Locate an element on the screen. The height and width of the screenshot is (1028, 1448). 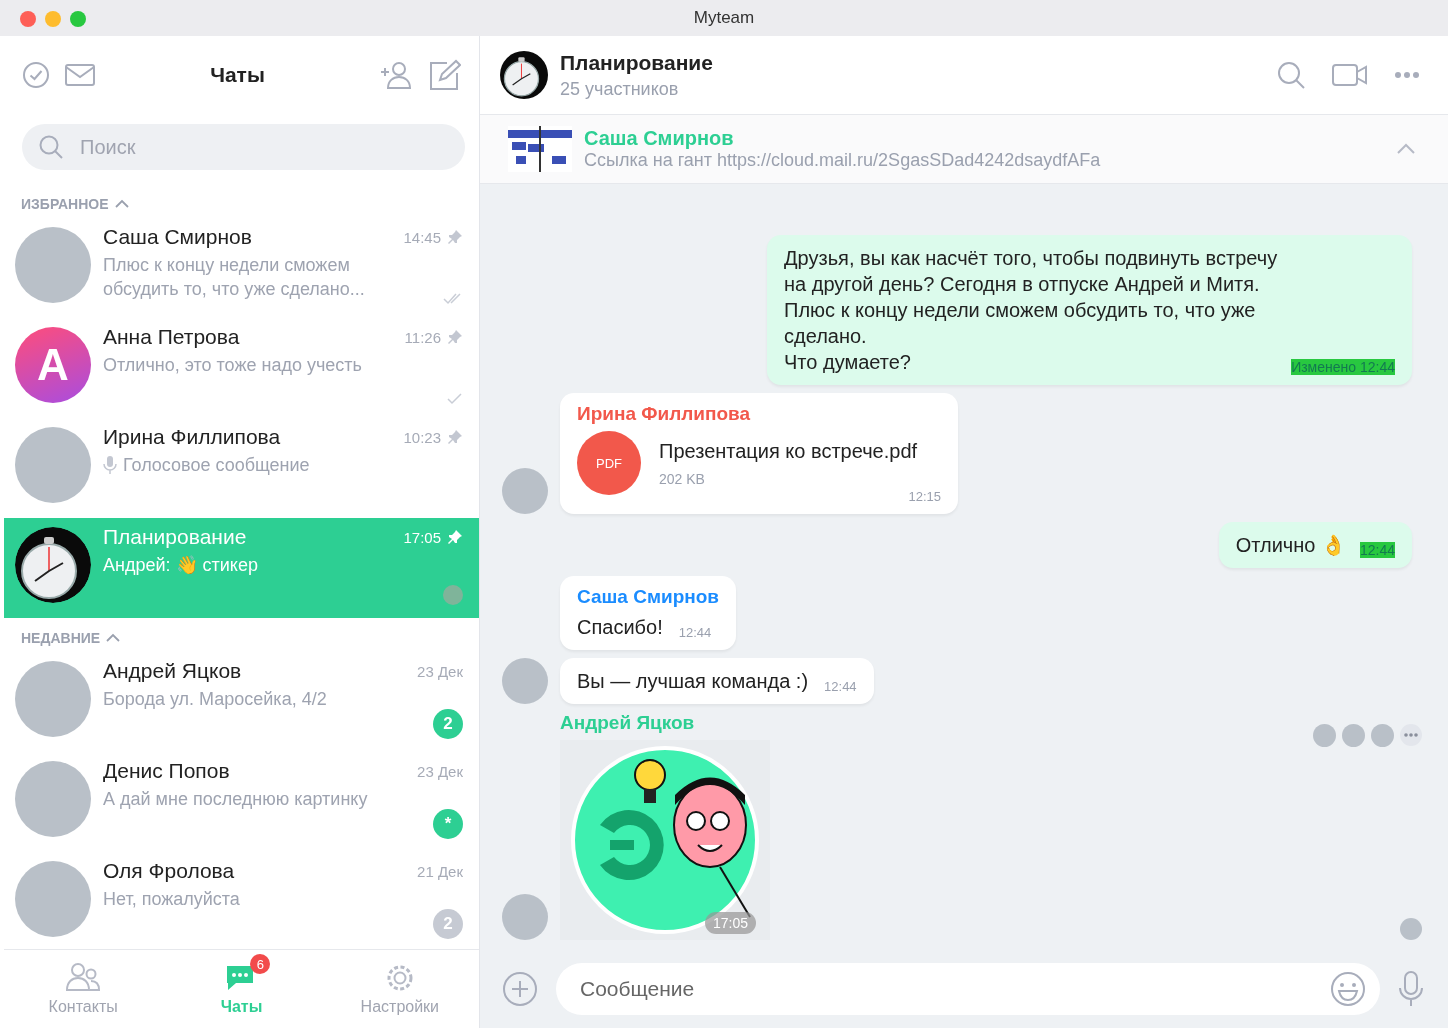
chat-name: Оля Фролова is located at coordinates (169, 871).